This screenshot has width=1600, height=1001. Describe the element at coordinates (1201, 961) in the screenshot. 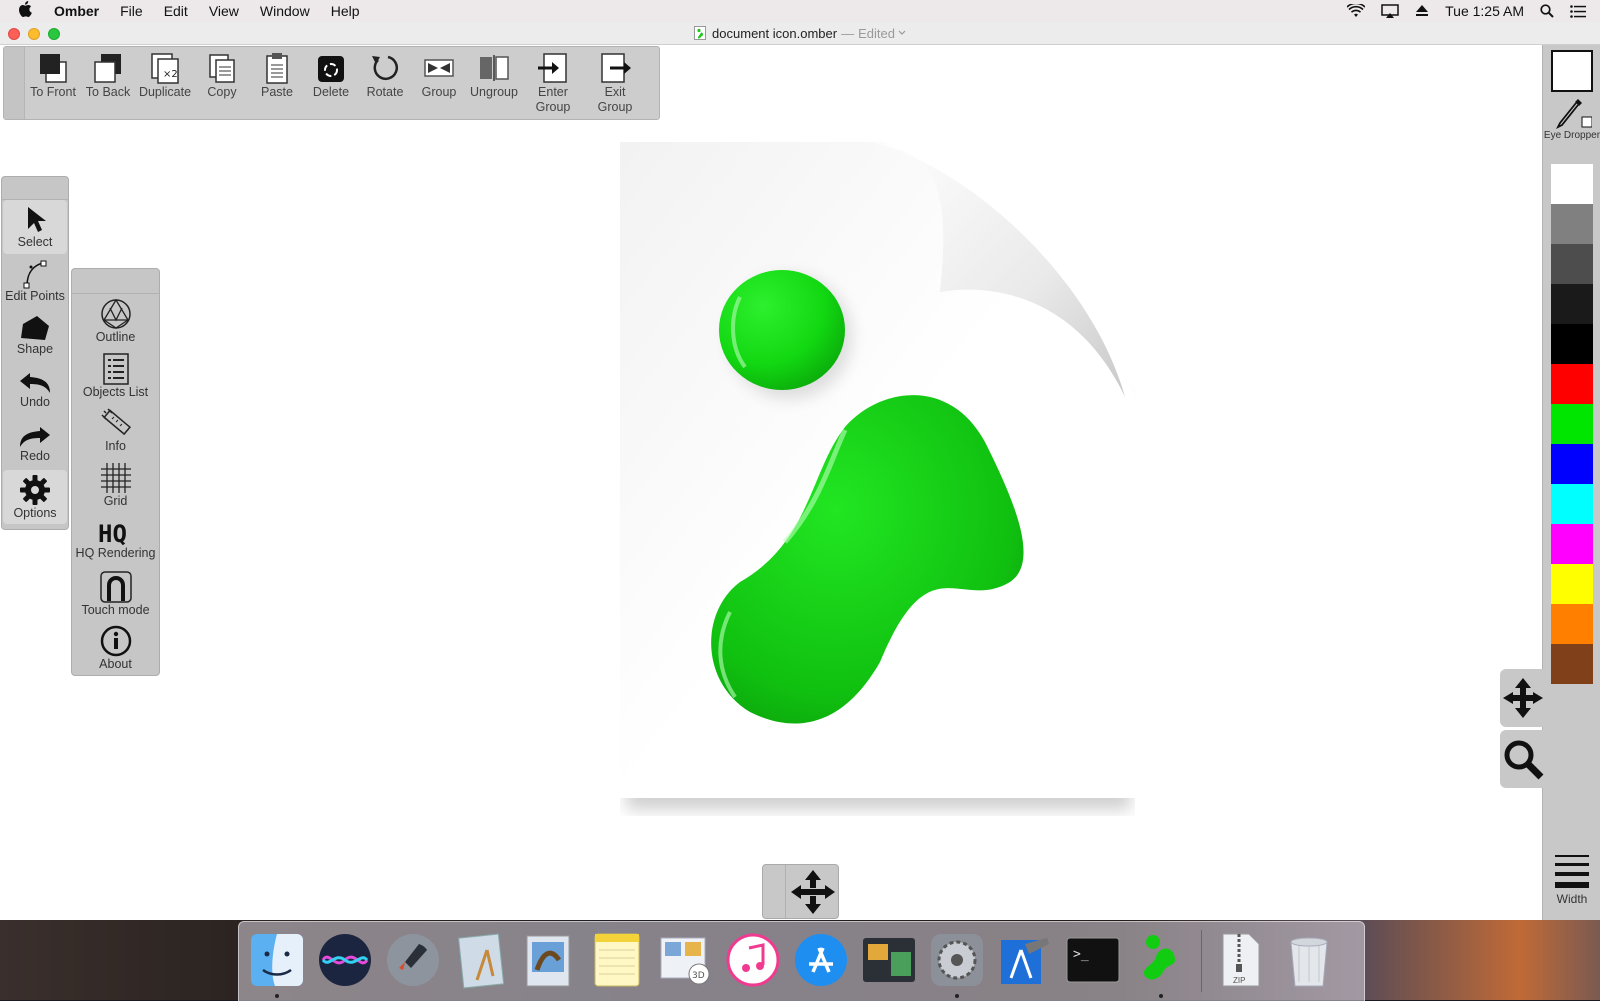

I see `dock-separator` at that location.